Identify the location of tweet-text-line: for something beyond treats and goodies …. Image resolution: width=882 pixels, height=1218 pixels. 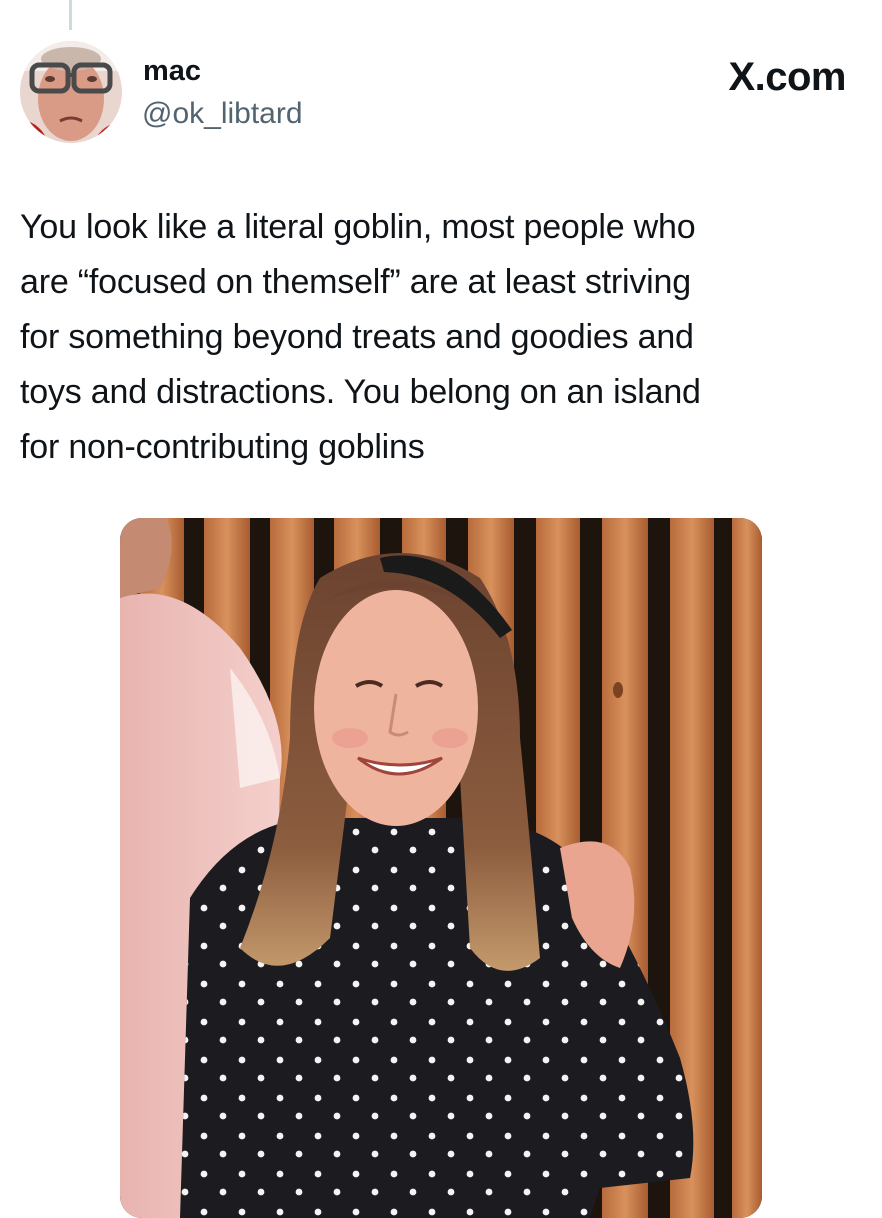
(357, 337).